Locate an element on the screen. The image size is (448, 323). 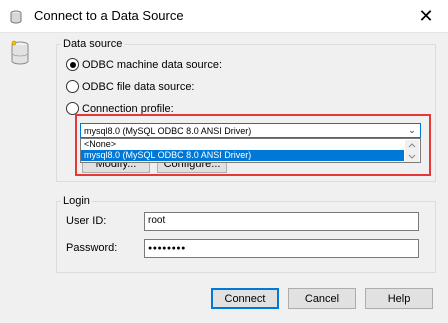
close-button: ✕ is located at coordinates (426, 16).